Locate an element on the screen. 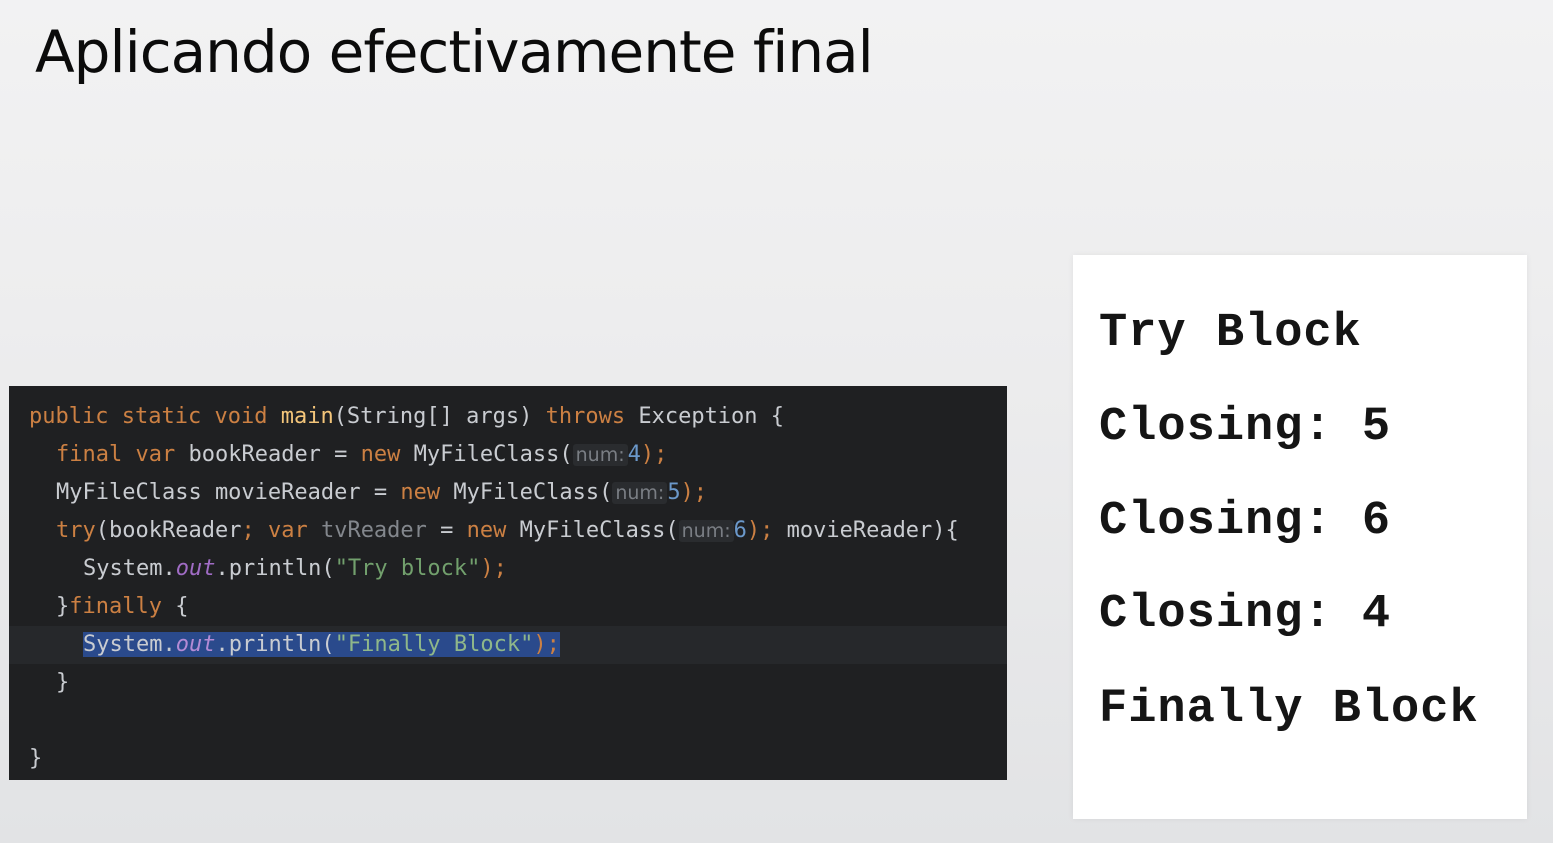 The image size is (1553, 843). opening-brace: { is located at coordinates (175, 606).